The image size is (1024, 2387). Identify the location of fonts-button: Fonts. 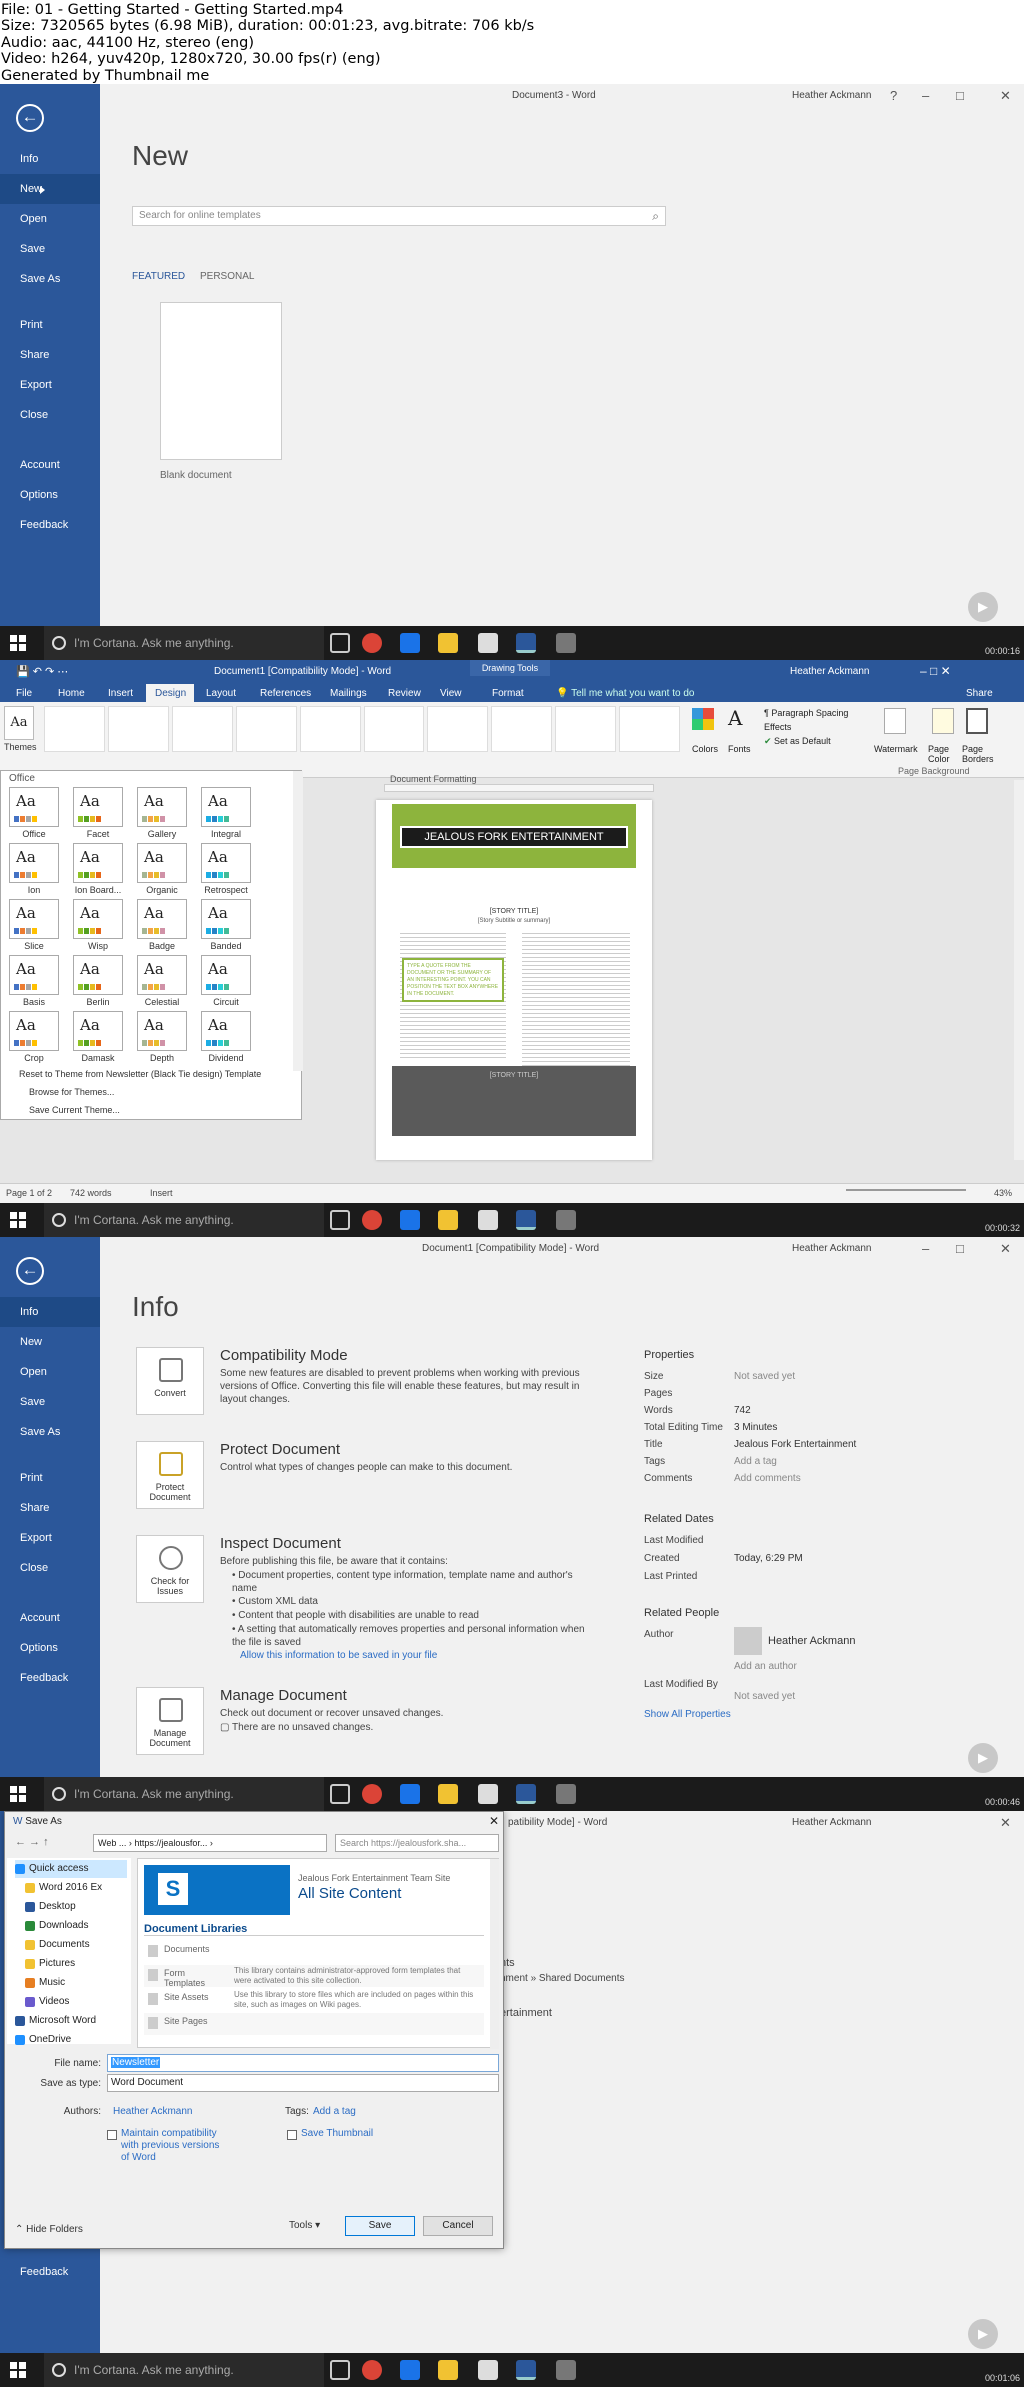
(739, 749).